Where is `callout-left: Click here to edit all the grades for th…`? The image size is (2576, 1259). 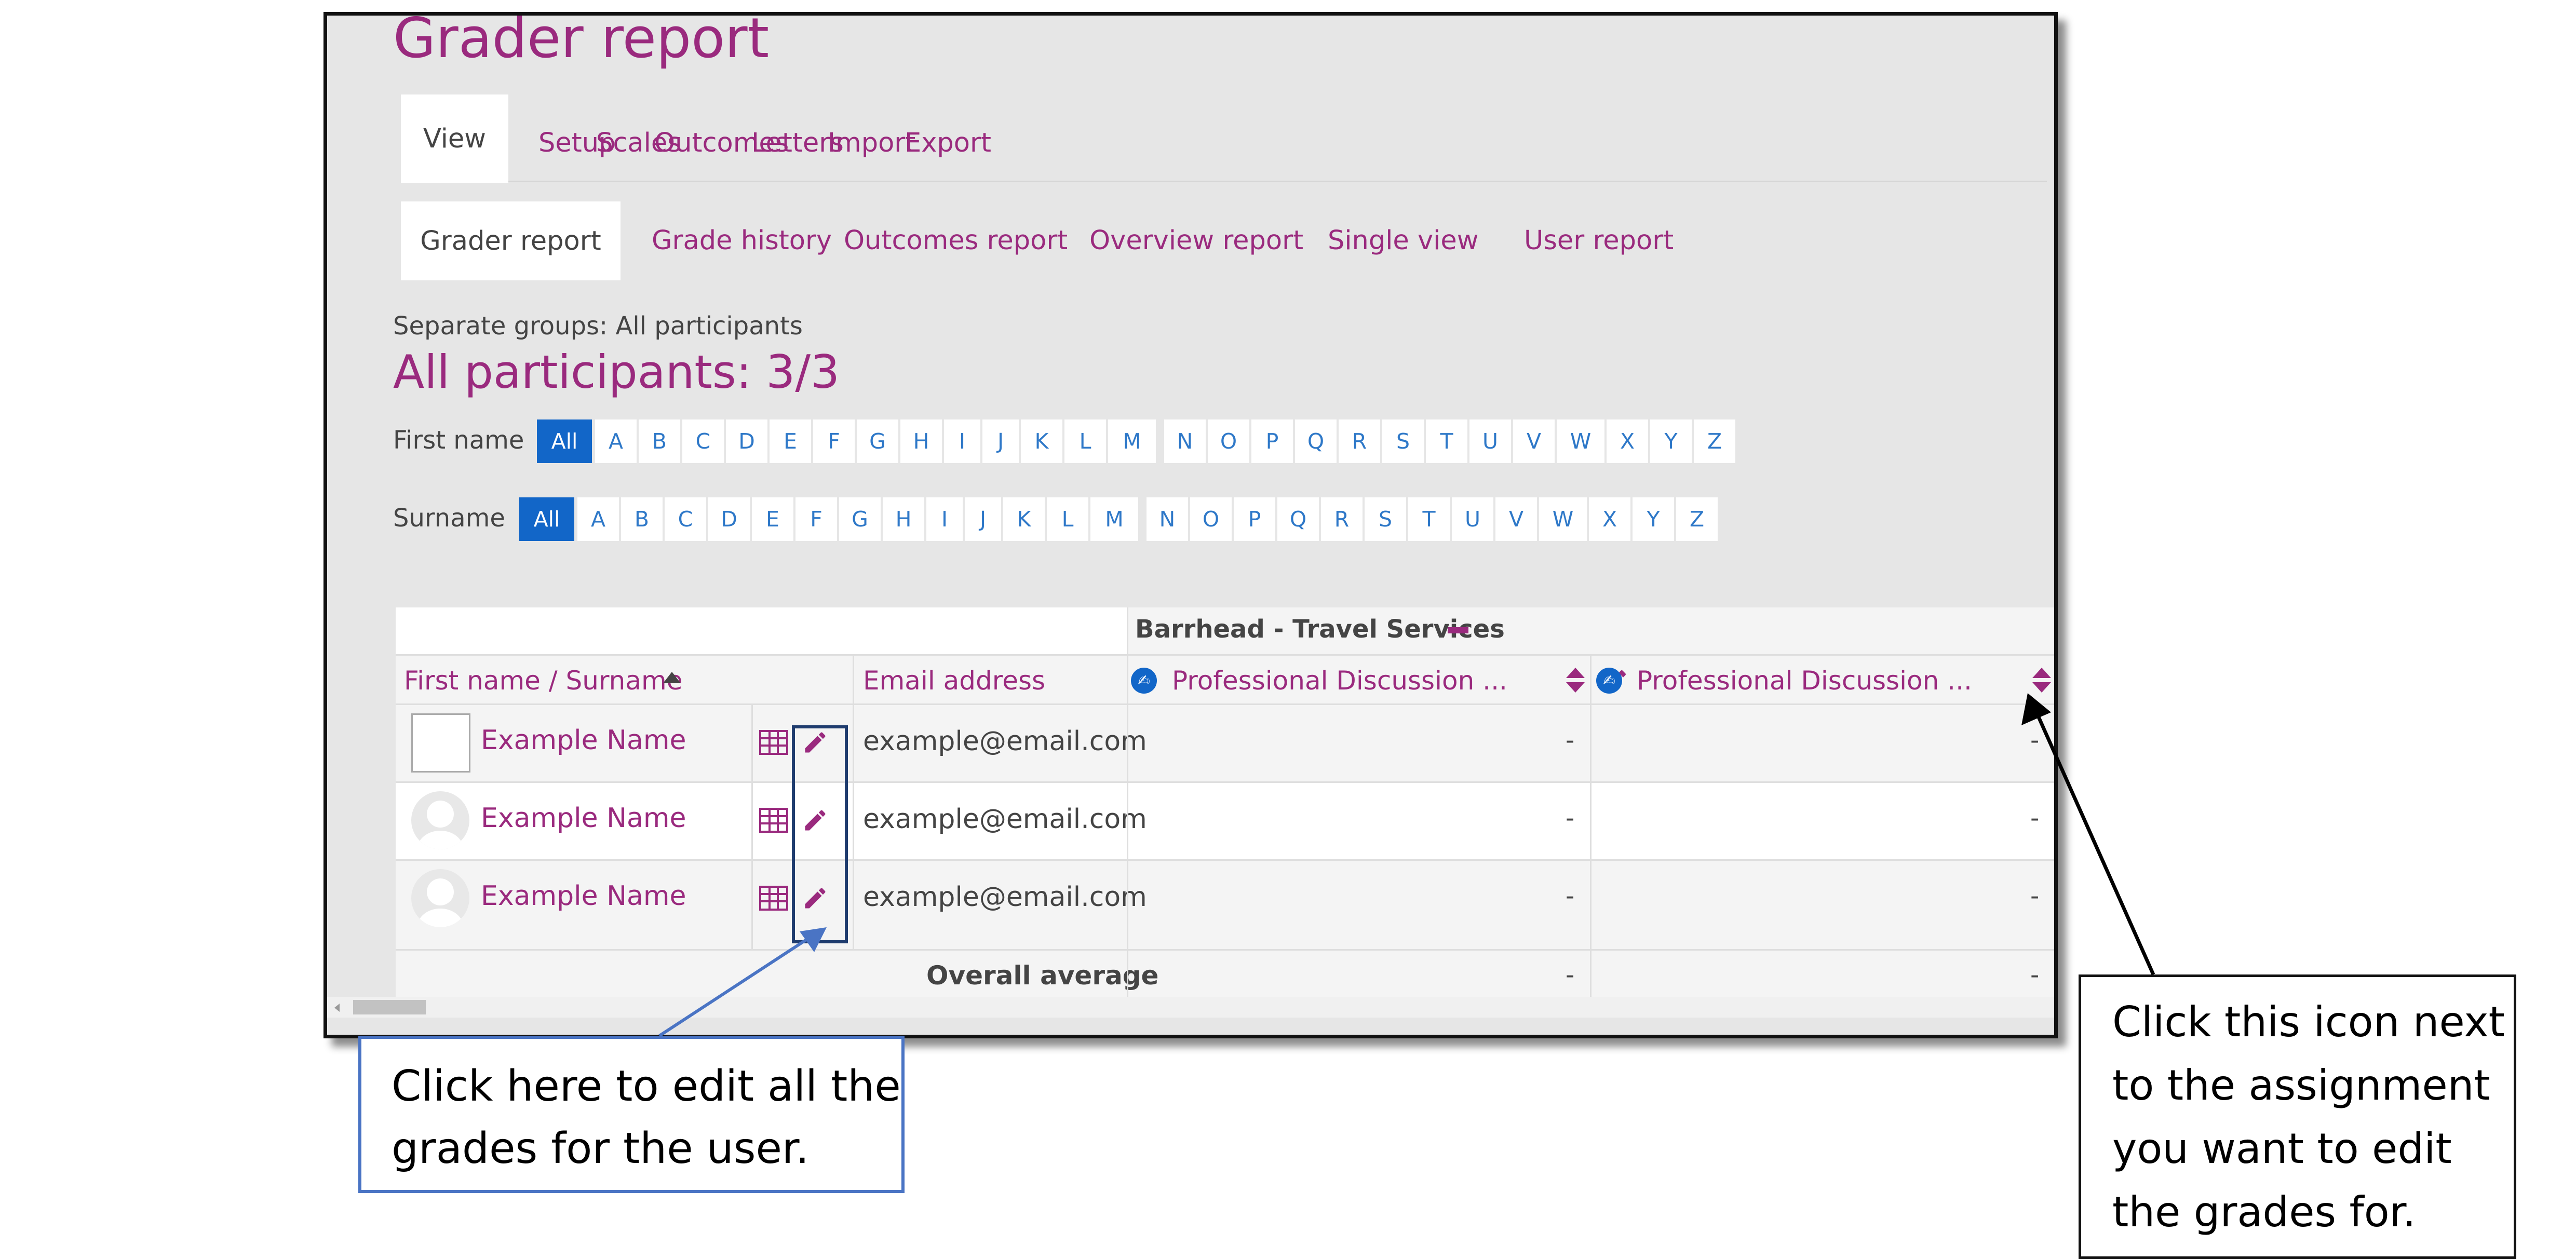
callout-left: Click here to edit all the grades for th… is located at coordinates (631, 1114).